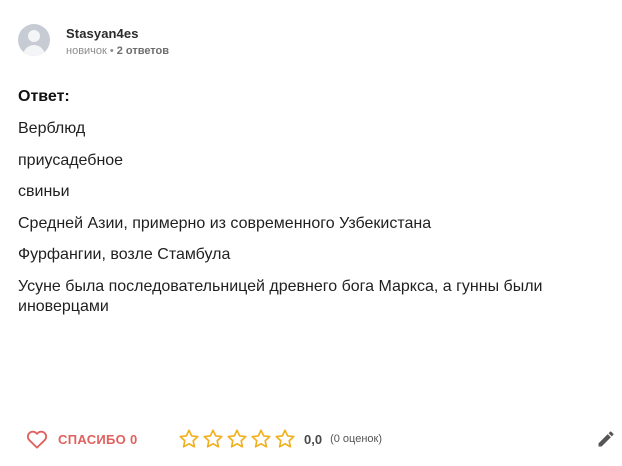 The height and width of the screenshot is (466, 622). Describe the element at coordinates (71, 160) in the screenshot. I see `answer-line: приусадебное` at that location.